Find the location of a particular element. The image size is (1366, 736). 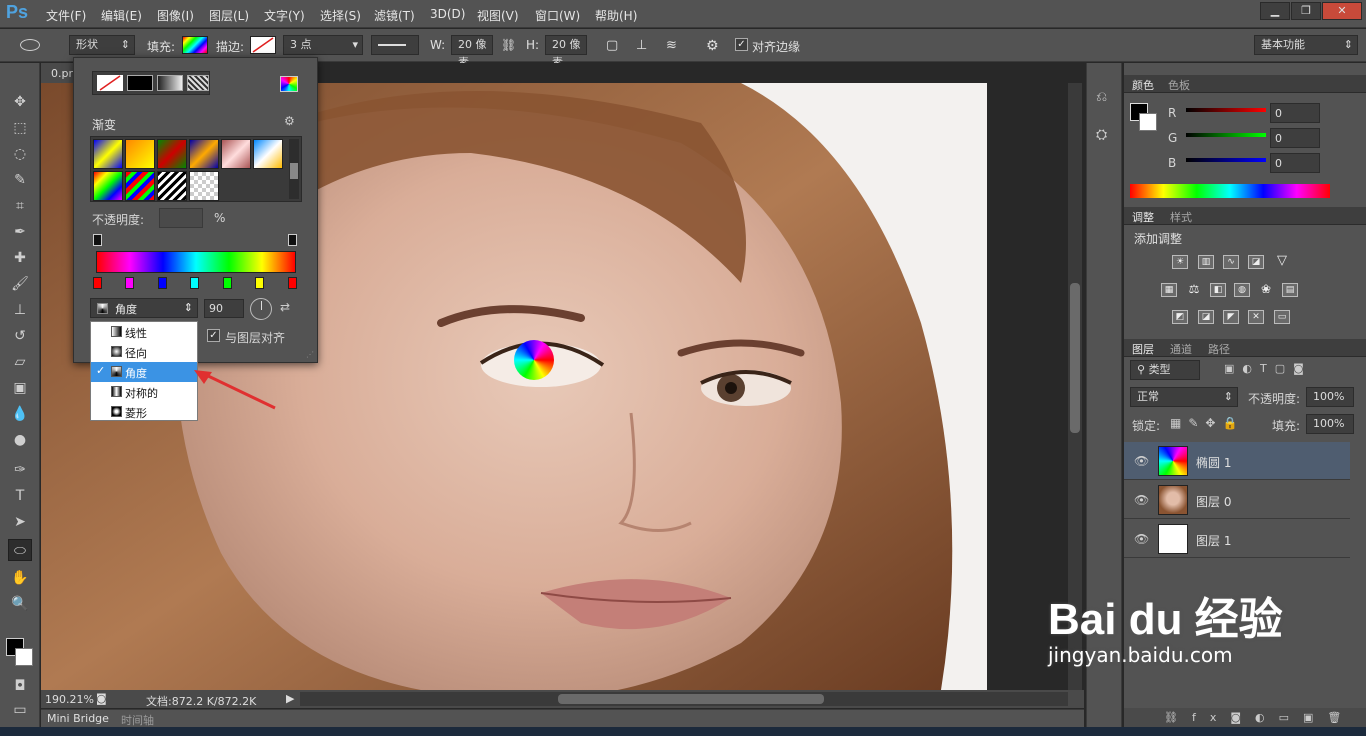

tab-channels: 通道 is located at coordinates (1181, 349).